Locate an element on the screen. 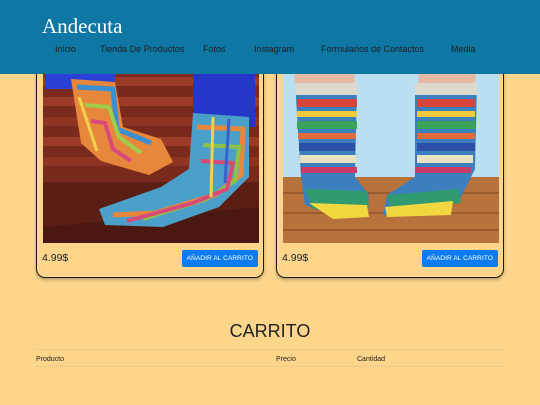 This screenshot has height=405, width=540. nav-item-tienda: Tienda De Productos is located at coordinates (142, 49).